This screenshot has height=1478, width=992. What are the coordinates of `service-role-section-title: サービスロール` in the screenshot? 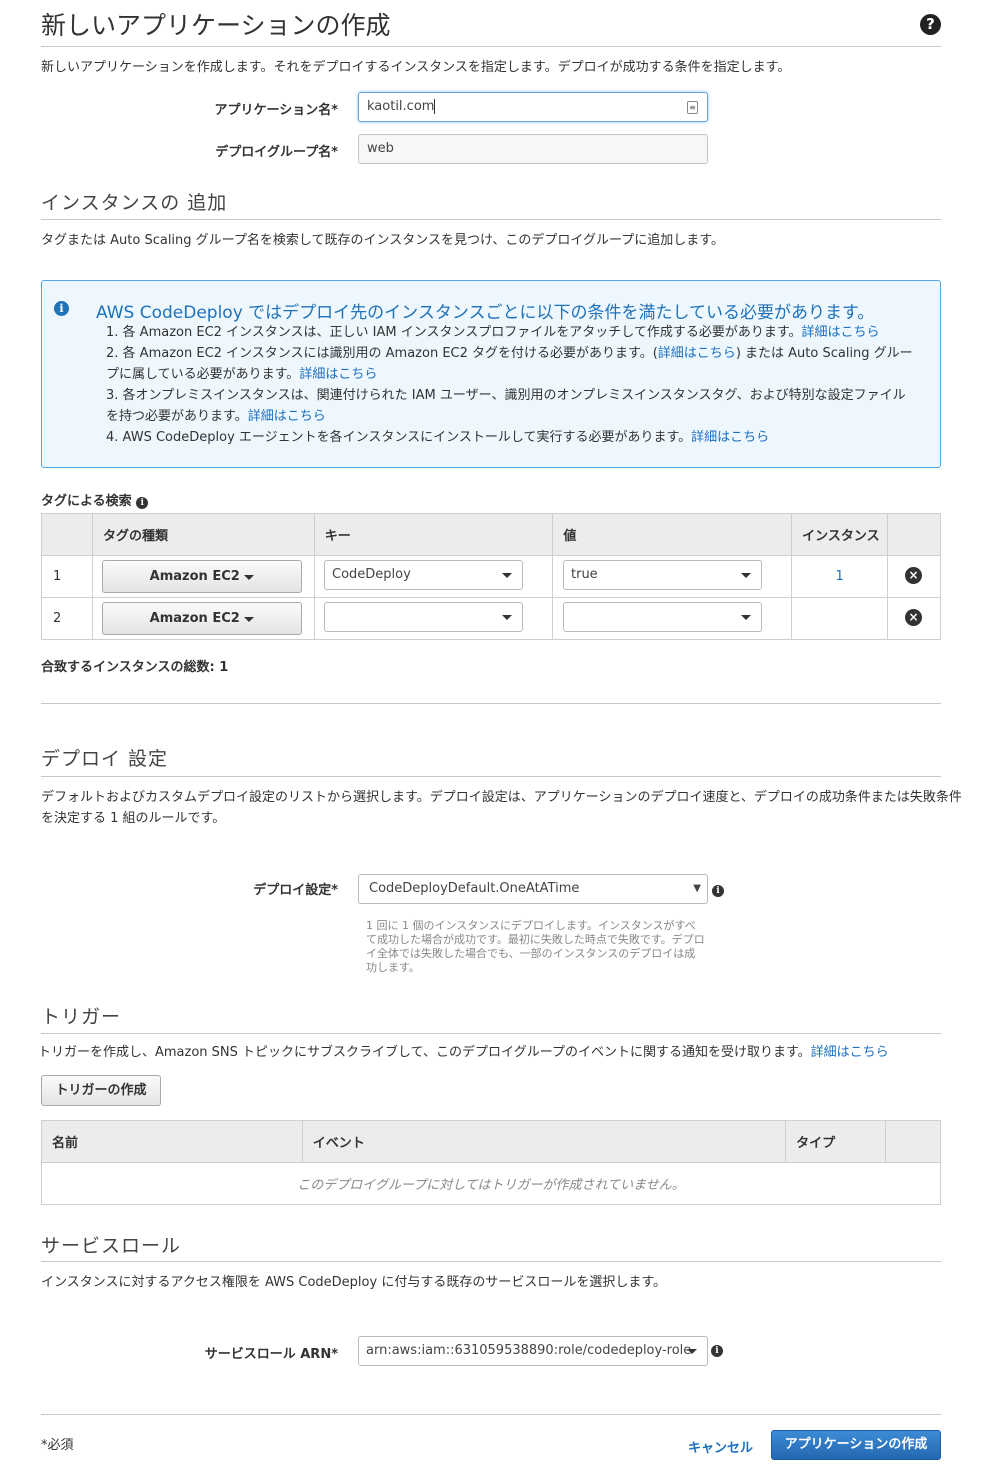 It's located at (111, 1246).